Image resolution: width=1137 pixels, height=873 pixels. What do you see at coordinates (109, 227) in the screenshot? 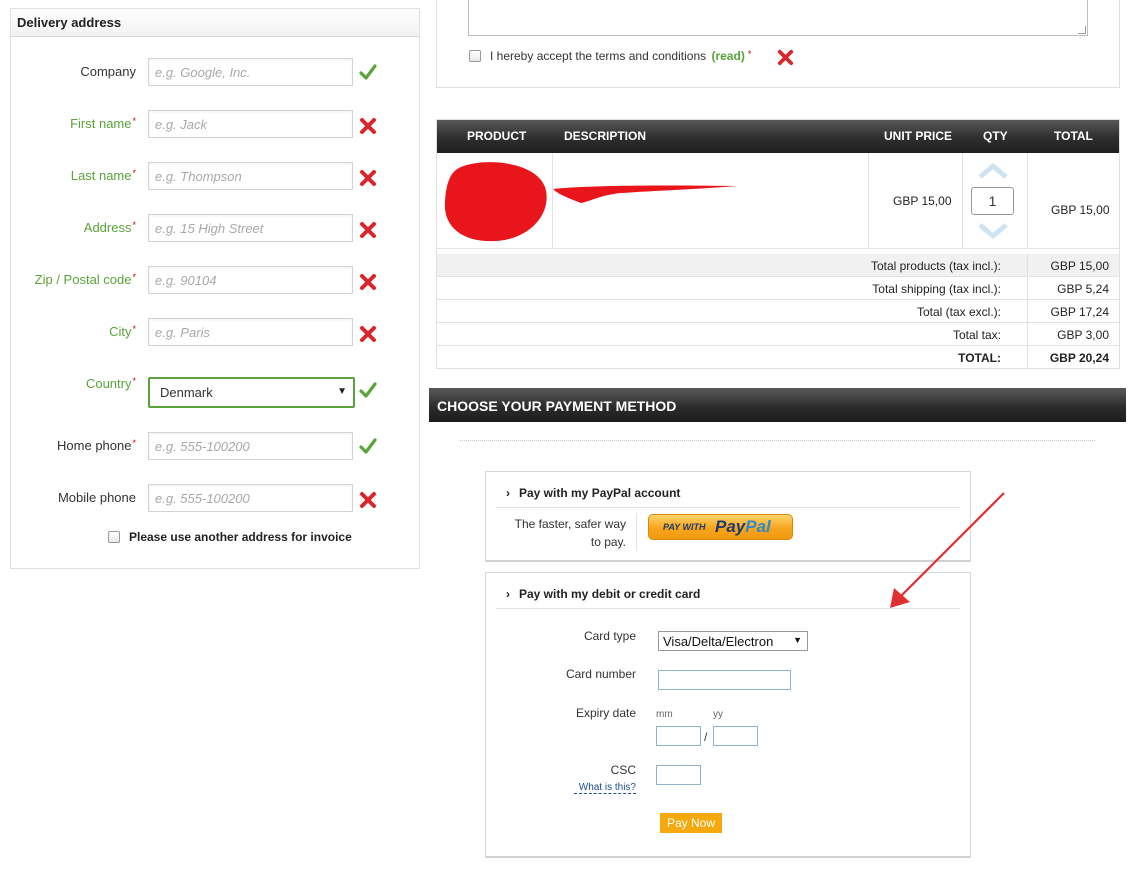
I see `address-label: Address*` at bounding box center [109, 227].